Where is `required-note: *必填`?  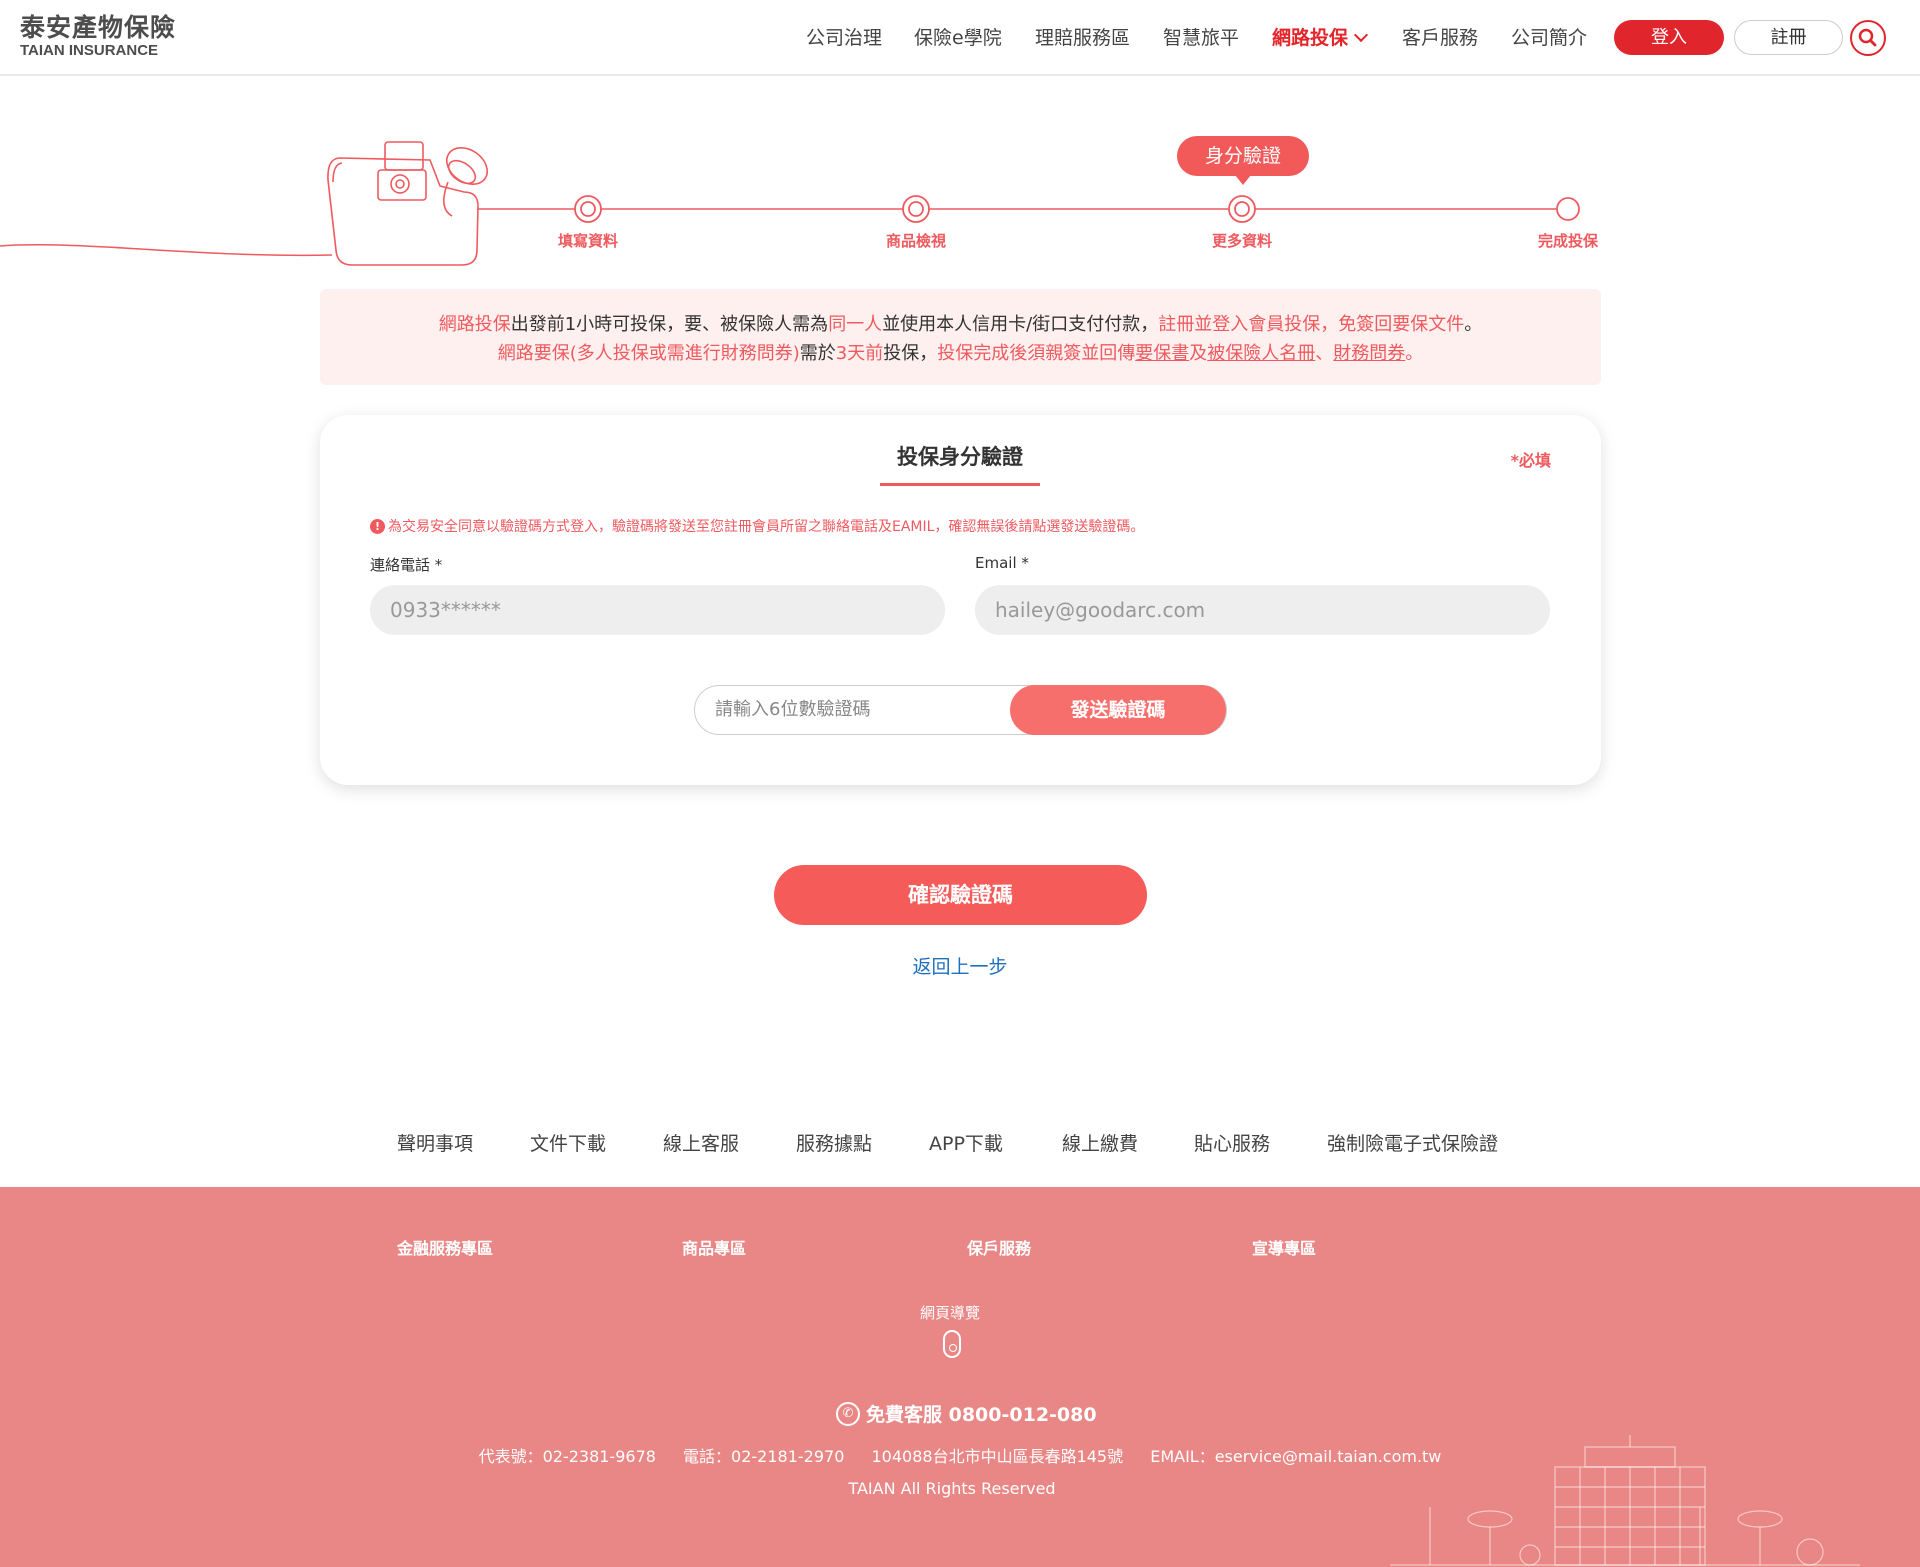 required-note: *必填 is located at coordinates (1530, 460).